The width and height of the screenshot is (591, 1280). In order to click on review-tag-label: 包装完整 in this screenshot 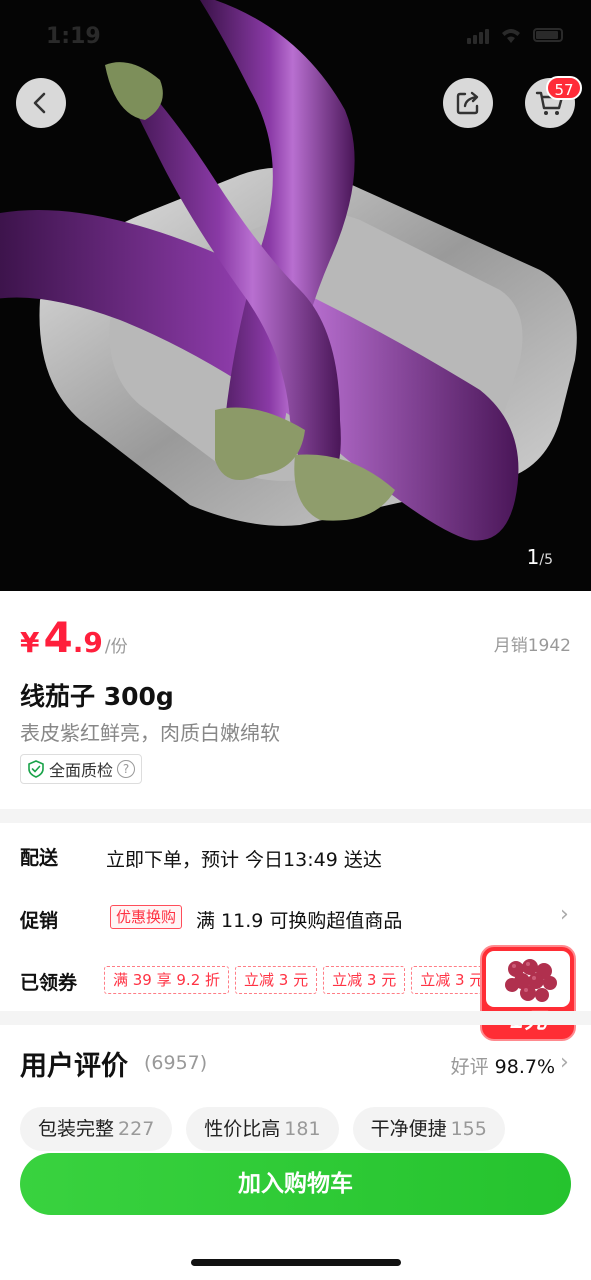, I will do `click(76, 1129)`.